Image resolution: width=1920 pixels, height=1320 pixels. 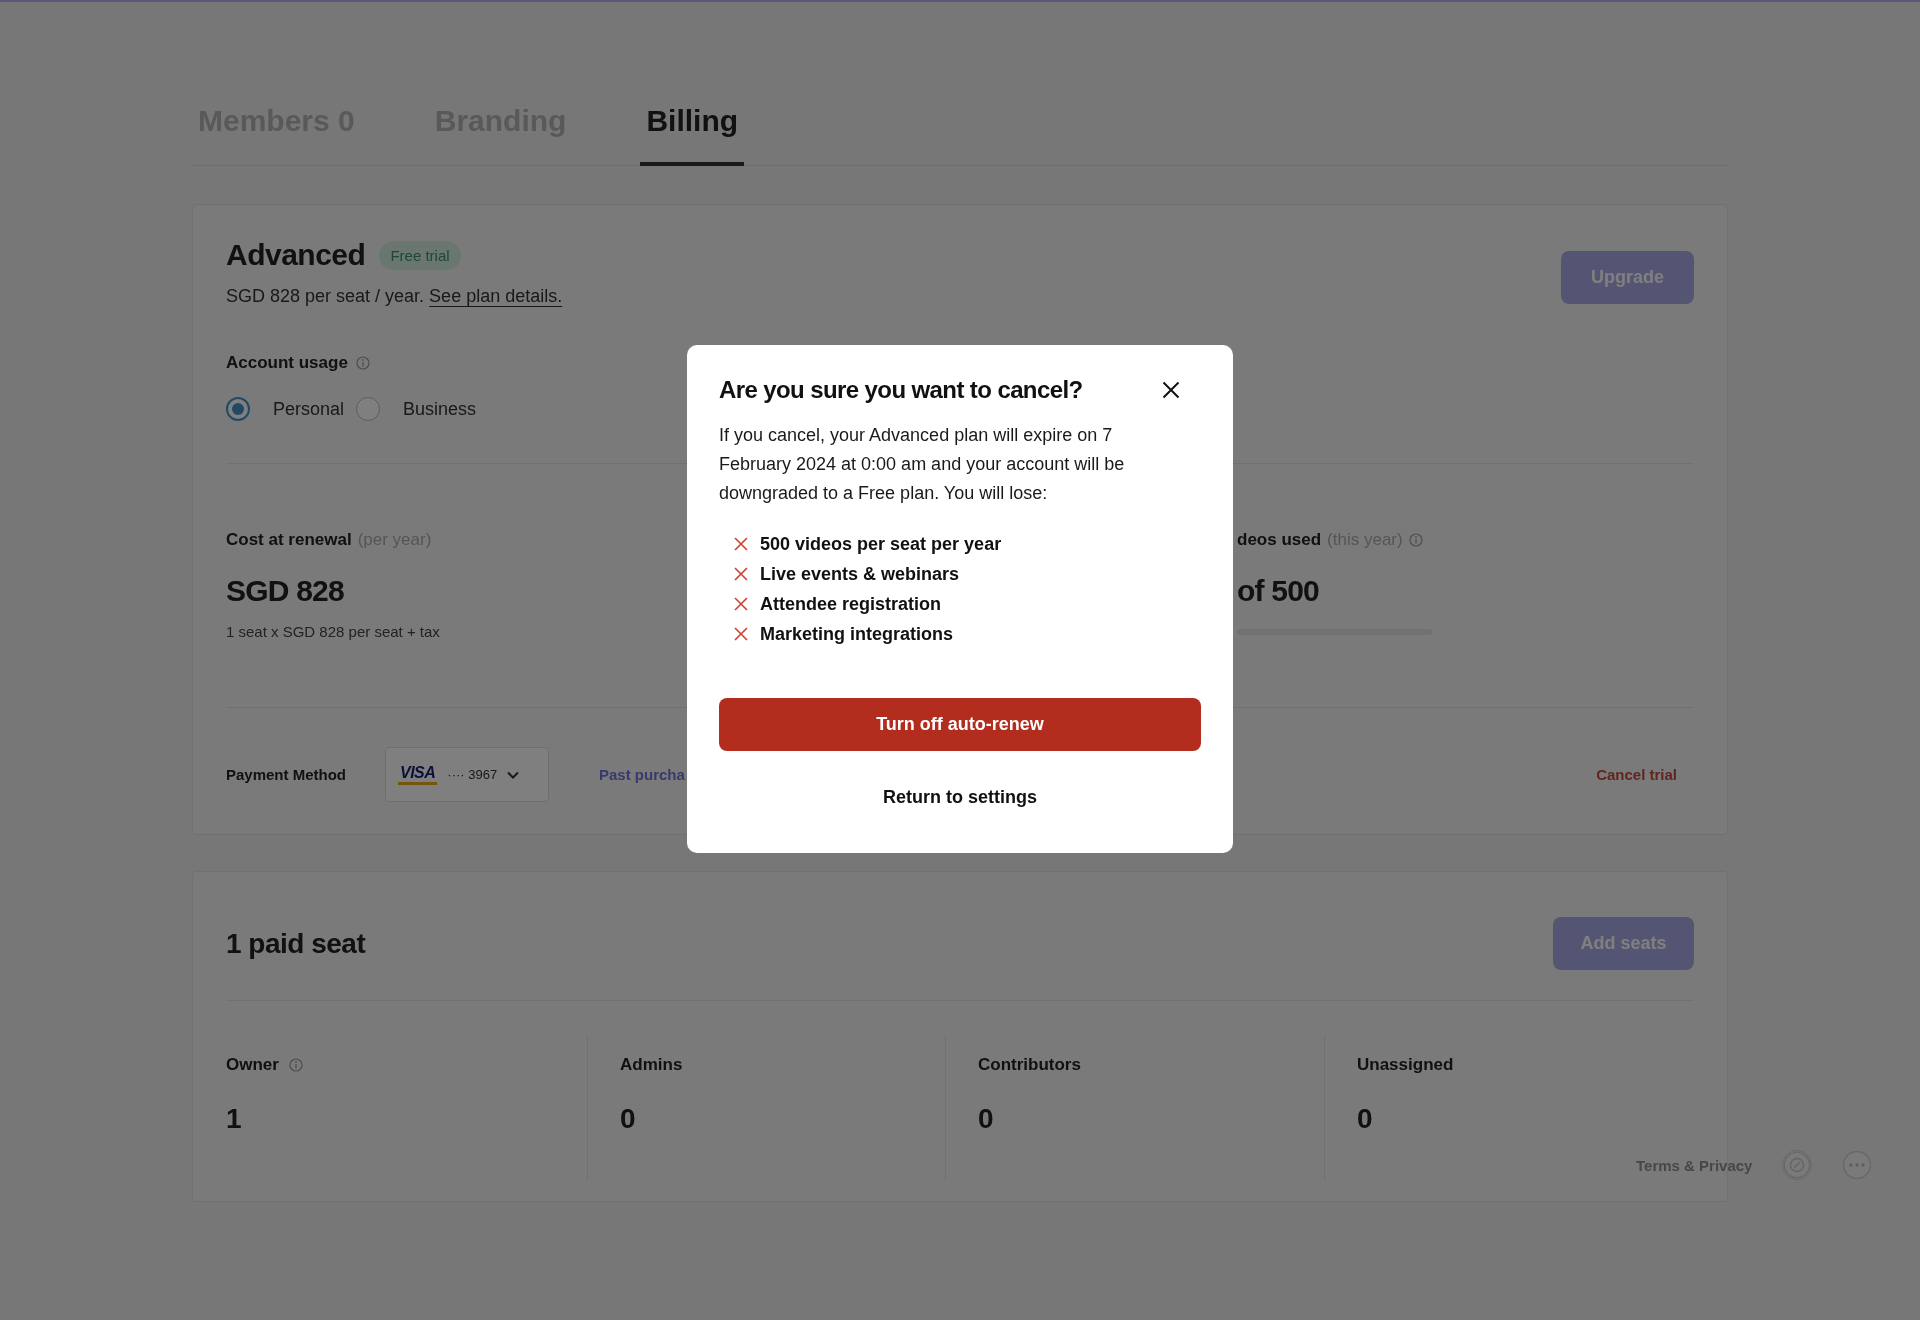 I want to click on chevron-down-icon, so click(x=513, y=774).